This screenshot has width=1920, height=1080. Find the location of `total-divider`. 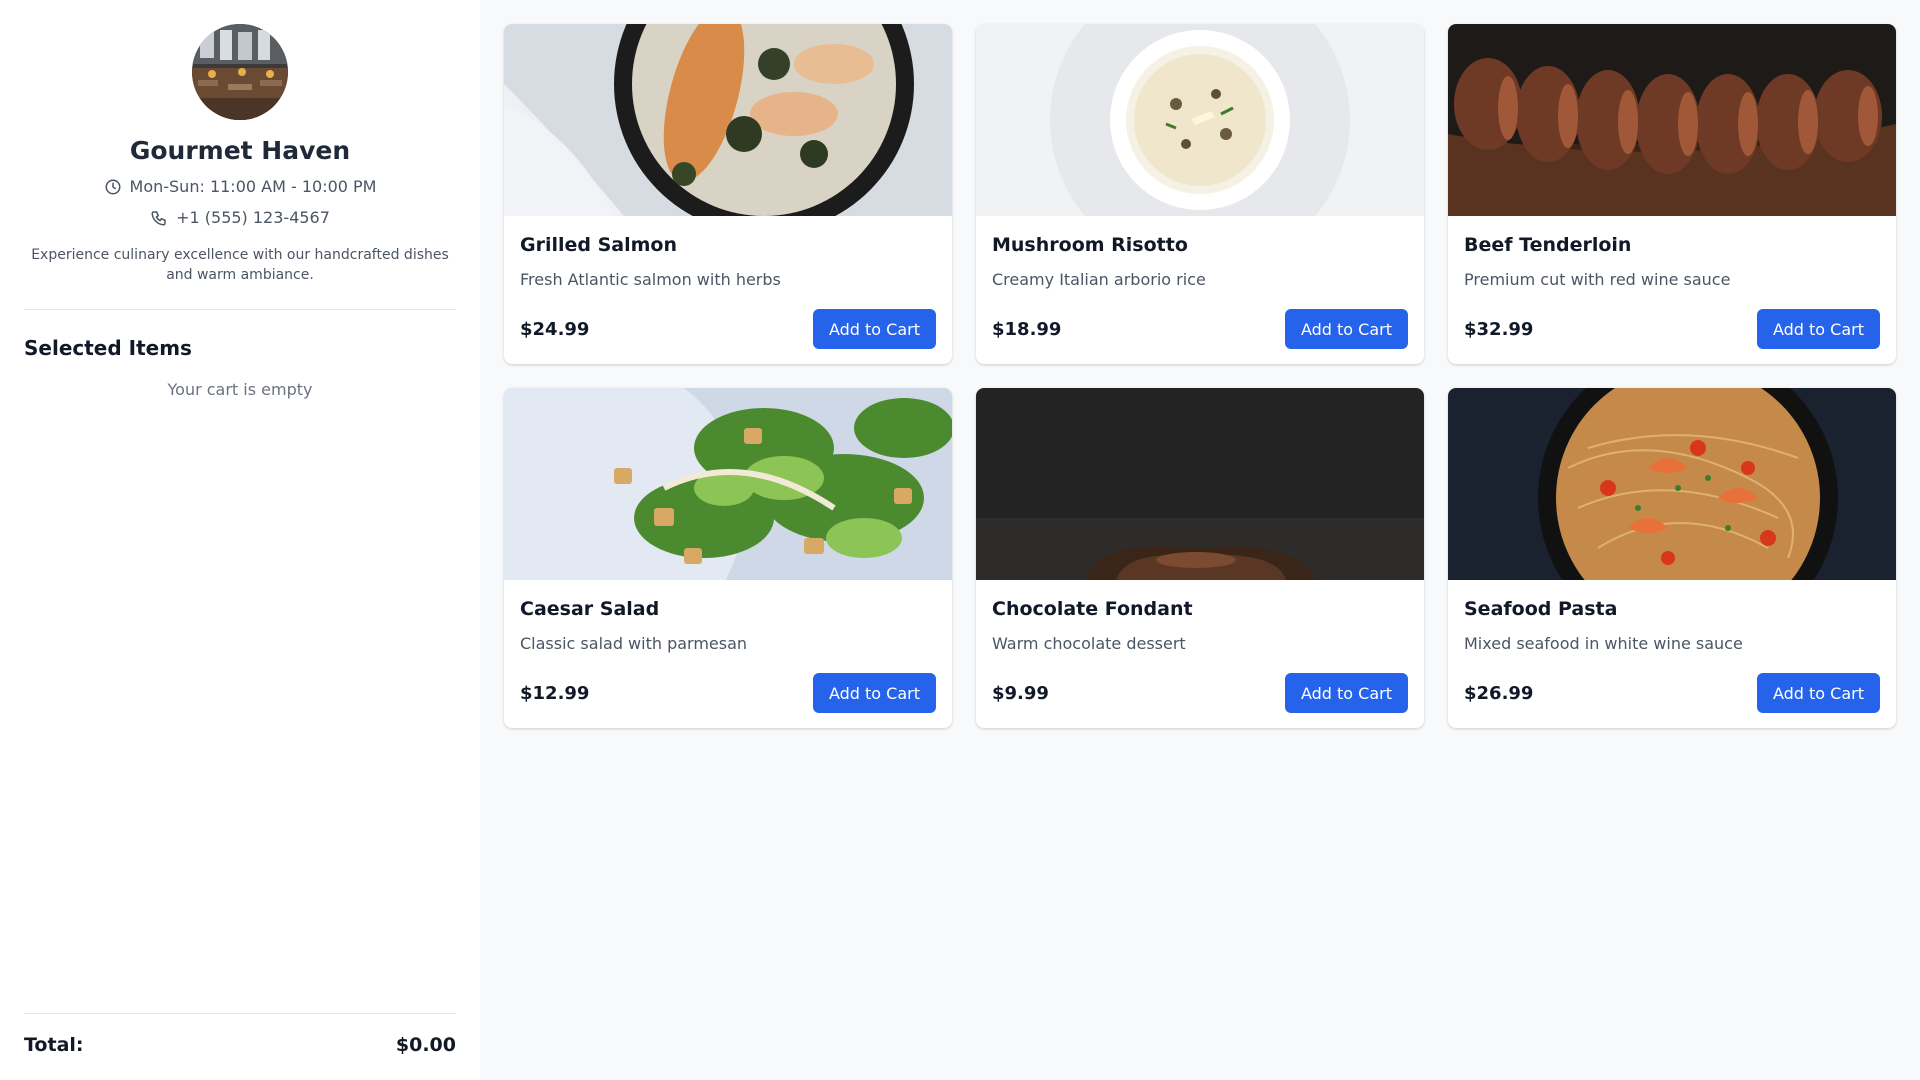

total-divider is located at coordinates (240, 1013).